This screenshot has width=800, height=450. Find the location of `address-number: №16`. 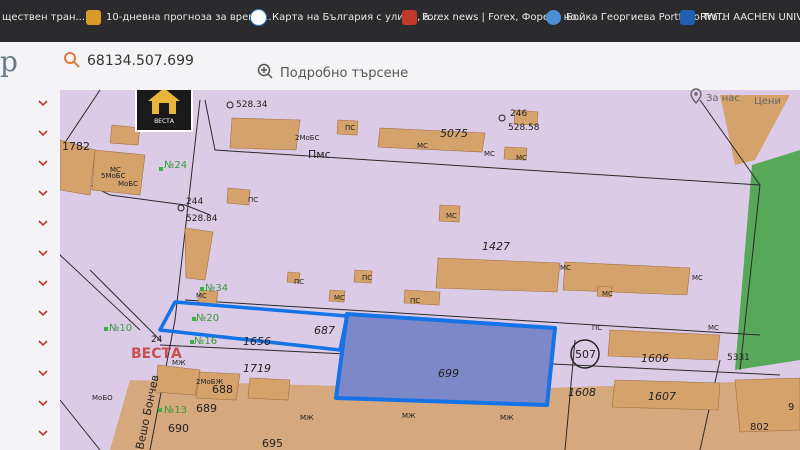

address-number: №16 is located at coordinates (205, 341).